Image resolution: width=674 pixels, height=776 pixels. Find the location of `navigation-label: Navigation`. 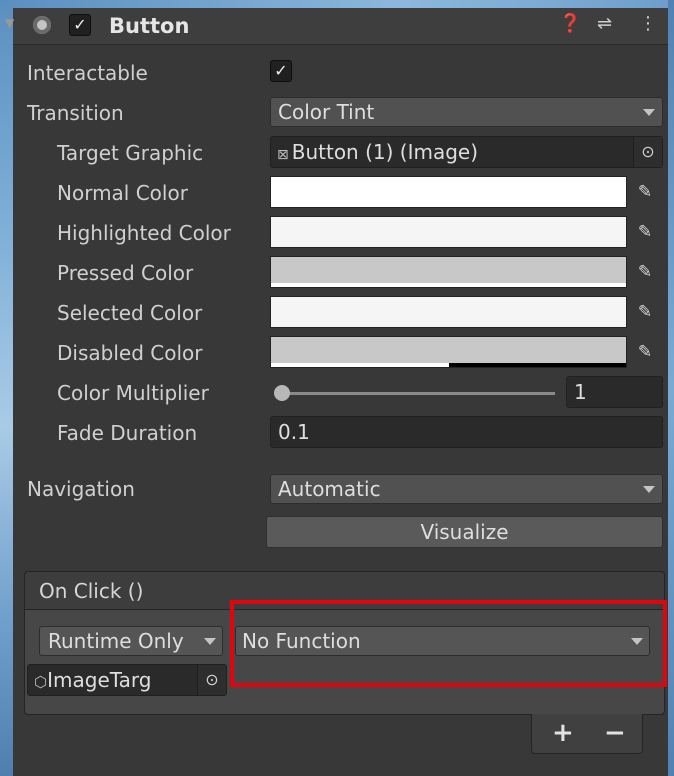

navigation-label: Navigation is located at coordinates (81, 489).